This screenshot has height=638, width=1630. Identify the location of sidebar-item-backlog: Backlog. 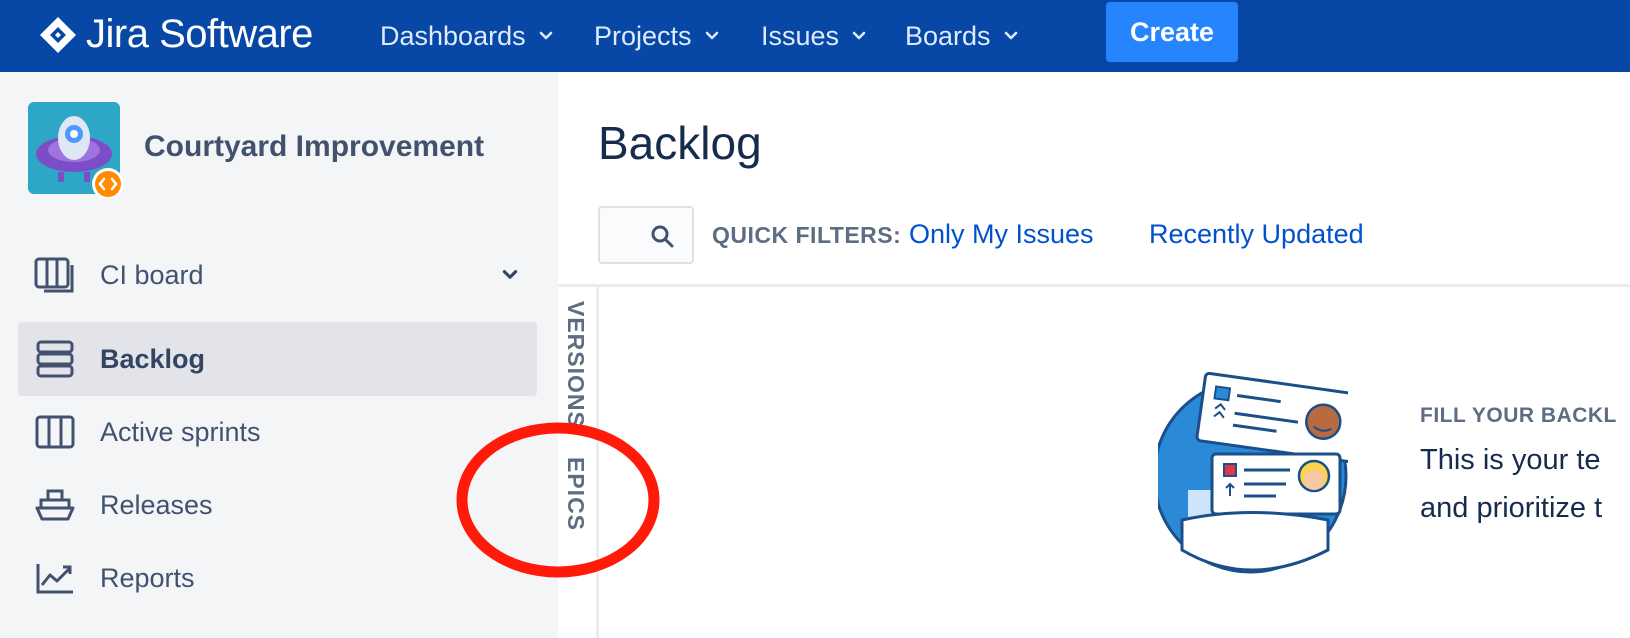
(277, 359).